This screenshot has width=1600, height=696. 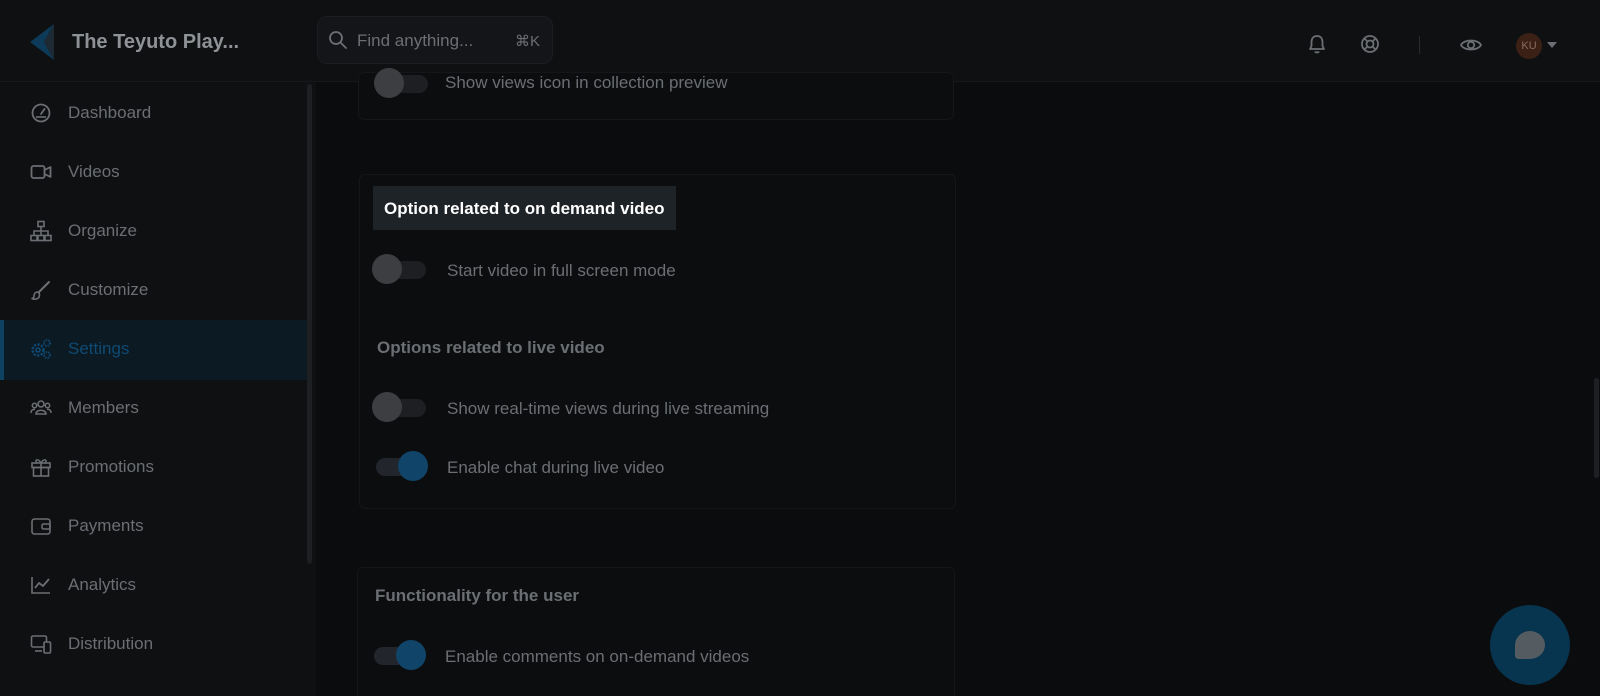 What do you see at coordinates (1370, 44) in the screenshot?
I see `lifebuoy-help-icon` at bounding box center [1370, 44].